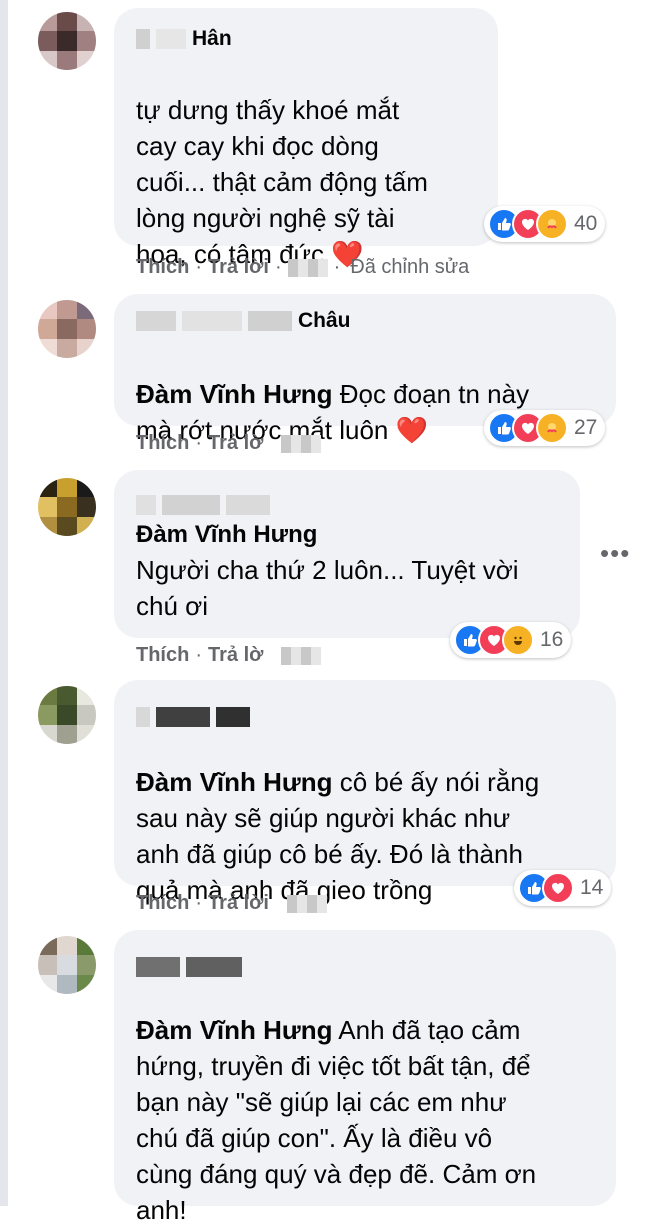  What do you see at coordinates (586, 223) in the screenshot?
I see `reaction-count: 40` at bounding box center [586, 223].